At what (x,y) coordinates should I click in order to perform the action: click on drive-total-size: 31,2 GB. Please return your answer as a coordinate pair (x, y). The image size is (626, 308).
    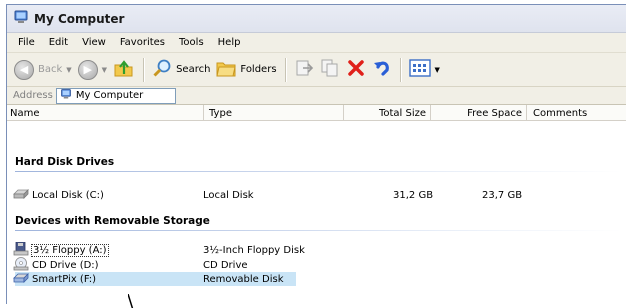
    Looking at the image, I should click on (413, 195).